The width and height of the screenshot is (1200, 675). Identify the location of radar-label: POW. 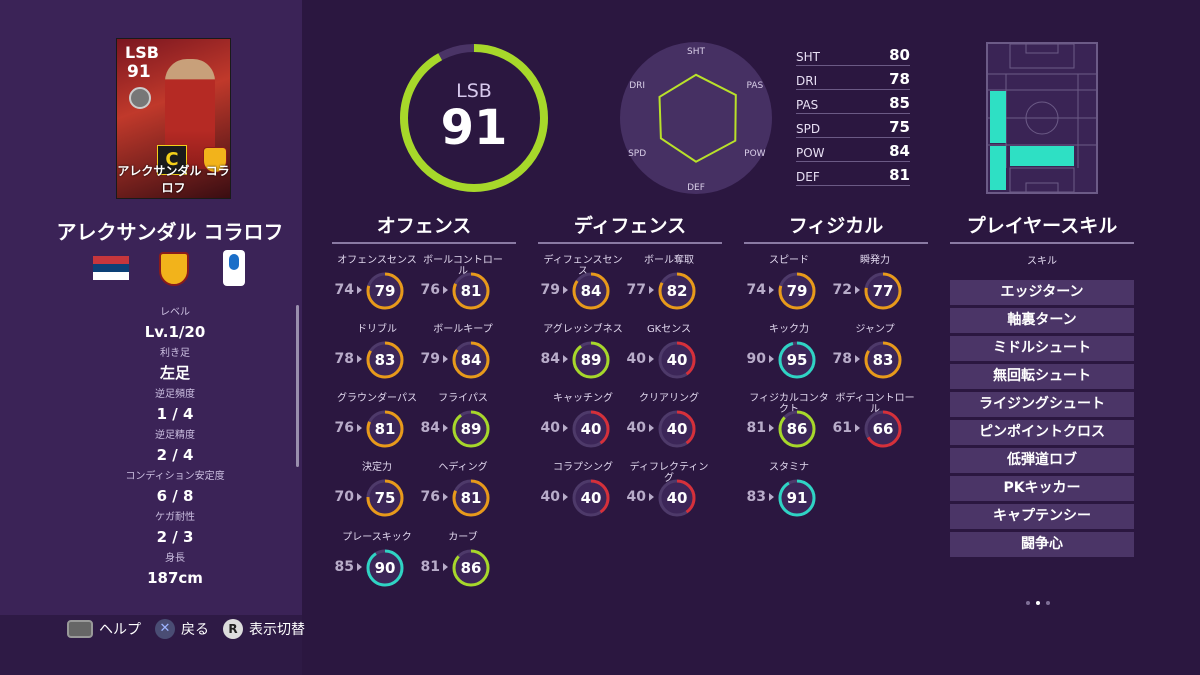
(755, 154).